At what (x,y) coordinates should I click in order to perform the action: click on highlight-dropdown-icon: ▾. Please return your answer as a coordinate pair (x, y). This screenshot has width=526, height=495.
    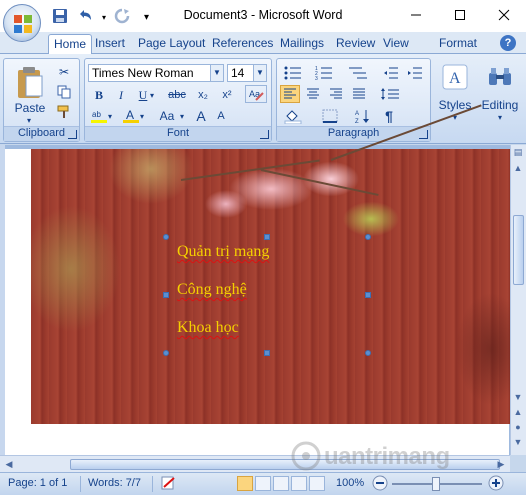
    Looking at the image, I should click on (110, 116).